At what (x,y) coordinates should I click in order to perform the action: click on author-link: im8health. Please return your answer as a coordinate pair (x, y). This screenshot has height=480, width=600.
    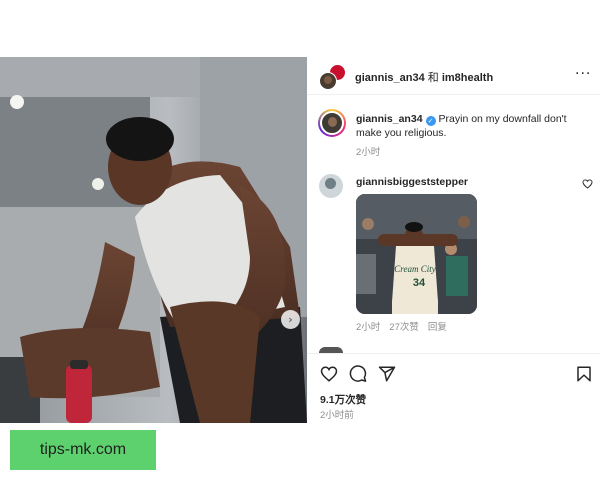
    Looking at the image, I should click on (467, 78).